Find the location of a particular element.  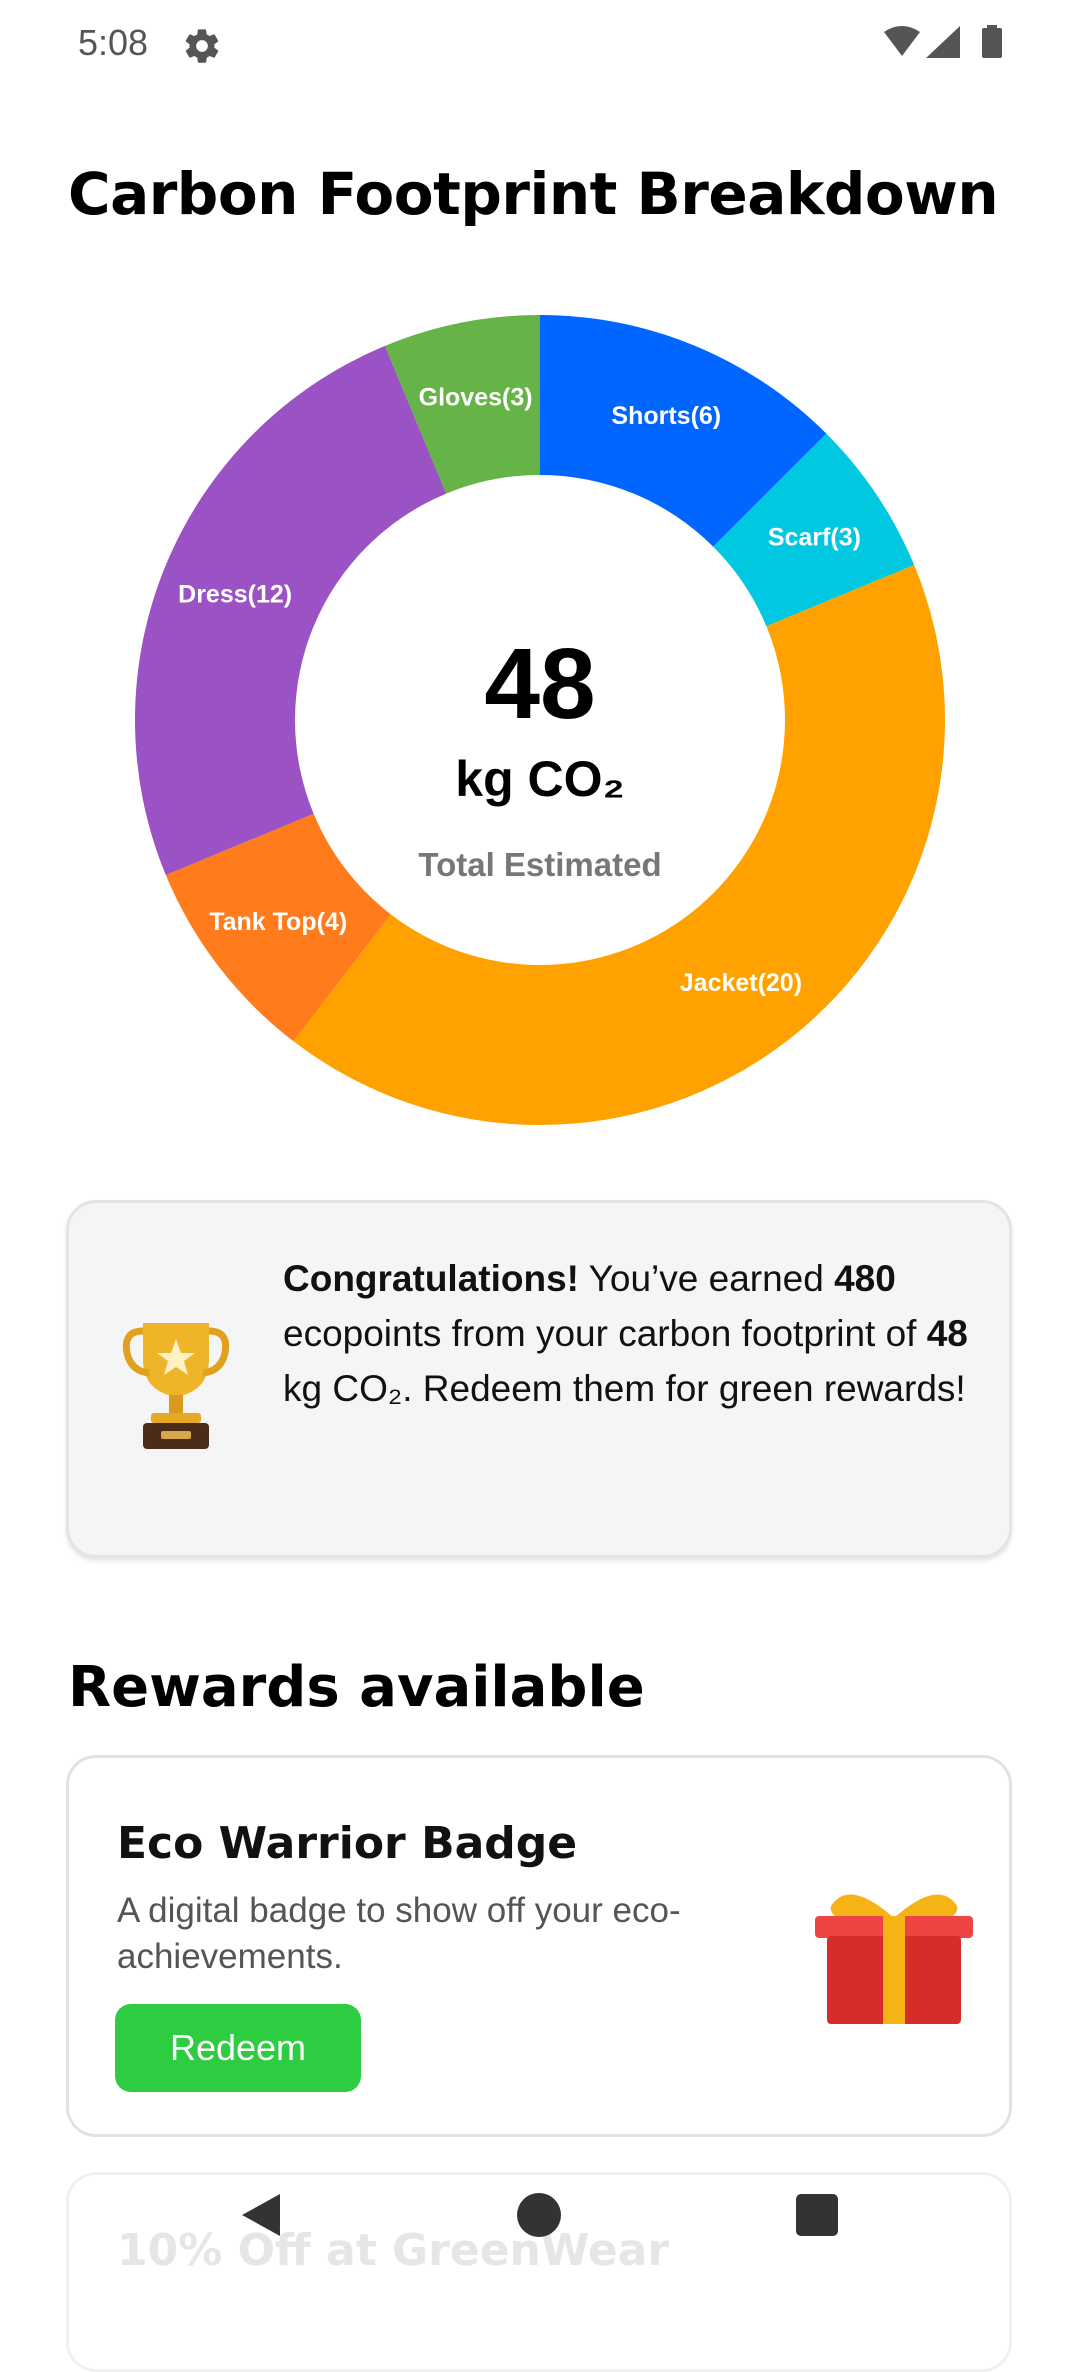

donut-slice-label: Shorts(6) is located at coordinates (666, 416).